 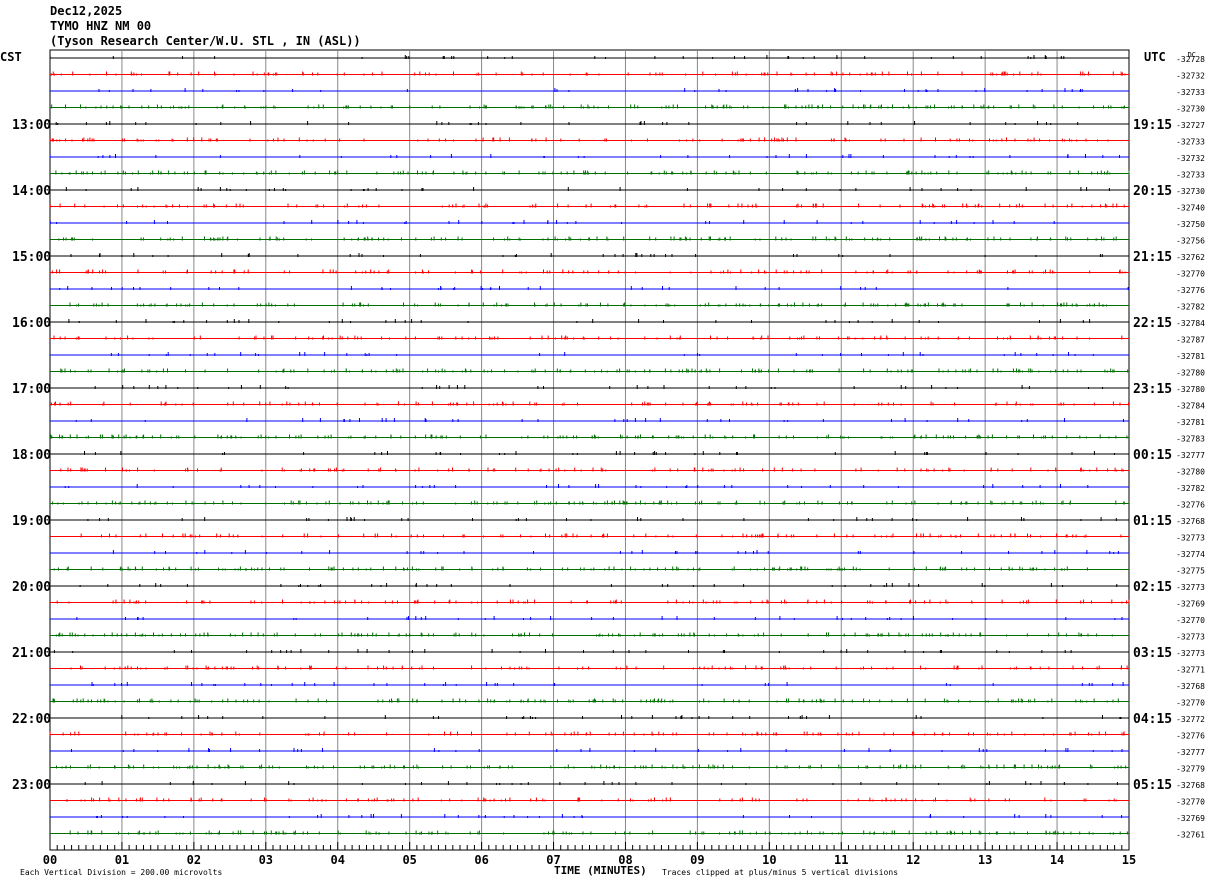 What do you see at coordinates (1190, 719) in the screenshot?
I see `dc-offset-label: -32772` at bounding box center [1190, 719].